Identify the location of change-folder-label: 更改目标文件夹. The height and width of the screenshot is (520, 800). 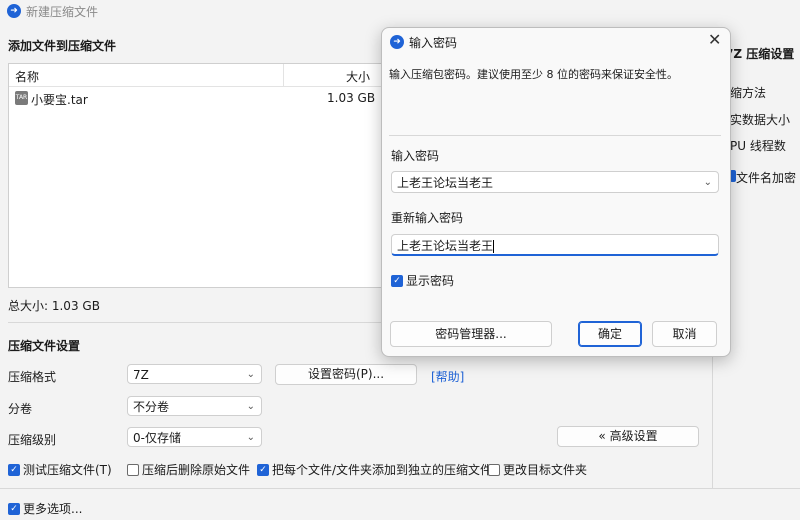
(545, 470).